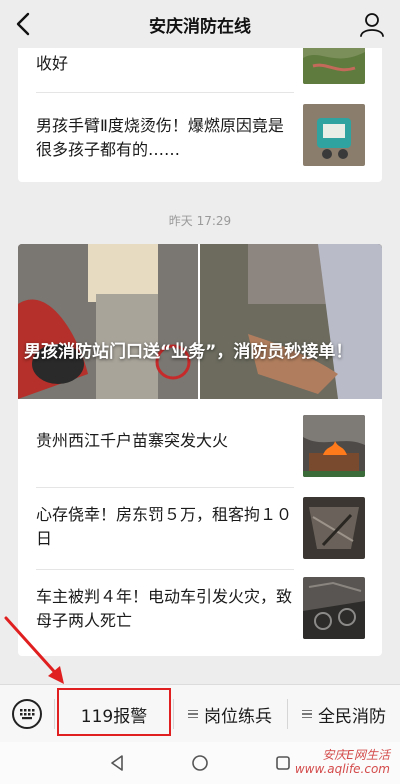 Image resolution: width=400 pixels, height=784 pixels. I want to click on keyboard-icon, so click(27, 714).